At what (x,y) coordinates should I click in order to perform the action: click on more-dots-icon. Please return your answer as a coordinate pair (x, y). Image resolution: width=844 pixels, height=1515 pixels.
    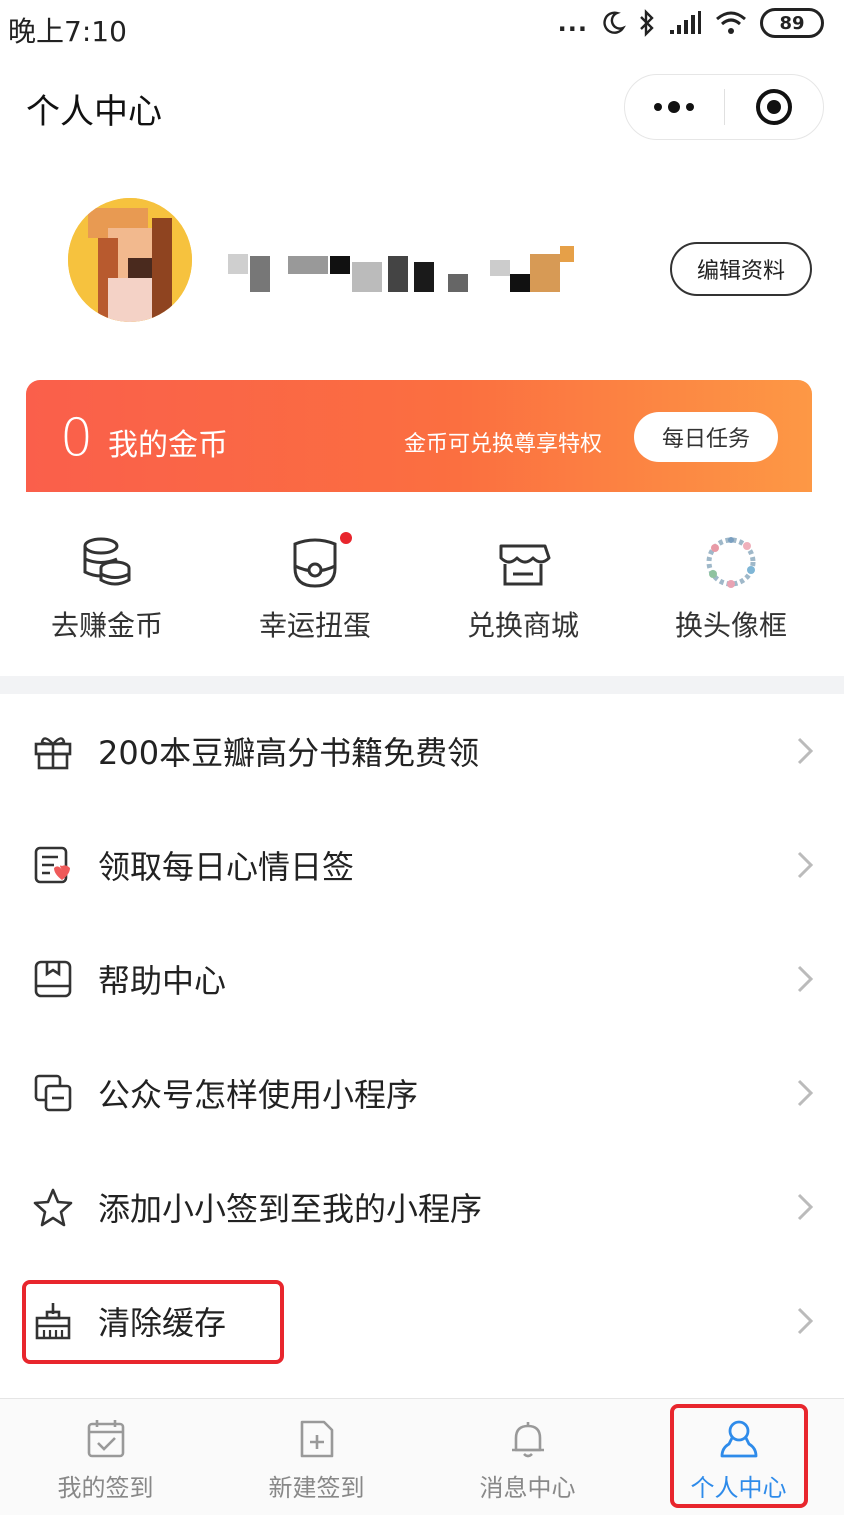
    Looking at the image, I should click on (674, 107).